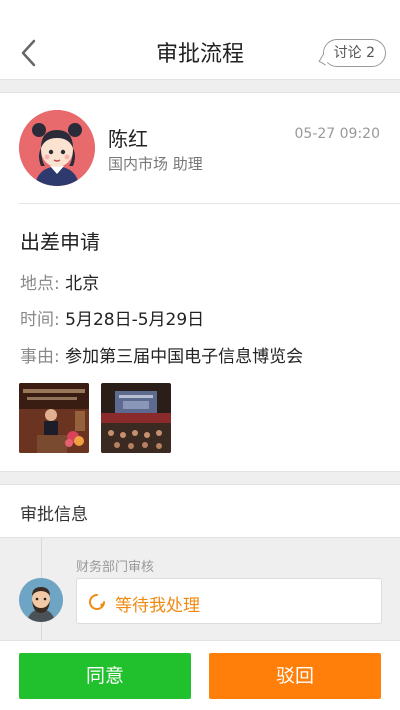  I want to click on field-label: 地点:, so click(40, 284).